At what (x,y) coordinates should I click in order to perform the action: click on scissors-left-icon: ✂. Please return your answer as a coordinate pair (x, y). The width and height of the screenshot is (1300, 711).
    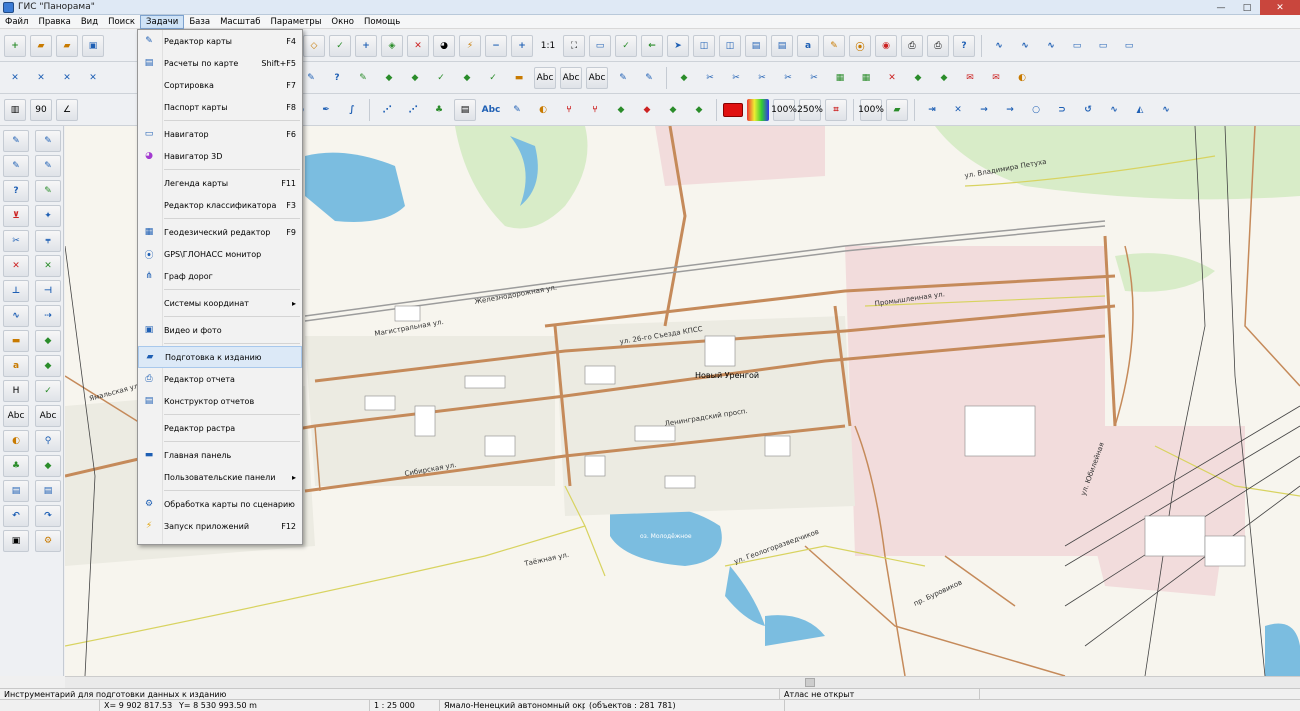
    Looking at the image, I should click on (16, 241).